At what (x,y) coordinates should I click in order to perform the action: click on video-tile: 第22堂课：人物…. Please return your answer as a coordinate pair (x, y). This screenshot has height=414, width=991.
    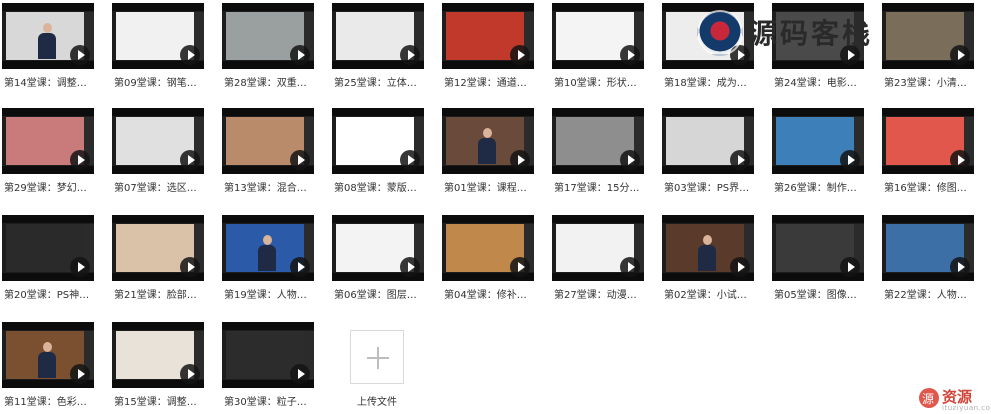
    Looking at the image, I should click on (928, 258).